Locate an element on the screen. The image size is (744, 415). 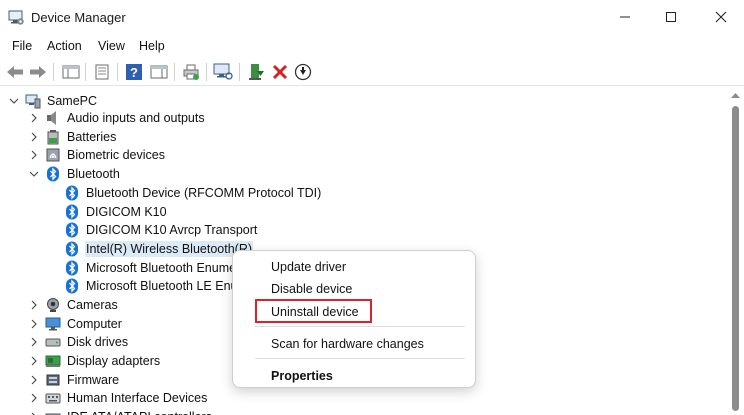
forward-arrow-icon is located at coordinates (38, 72).